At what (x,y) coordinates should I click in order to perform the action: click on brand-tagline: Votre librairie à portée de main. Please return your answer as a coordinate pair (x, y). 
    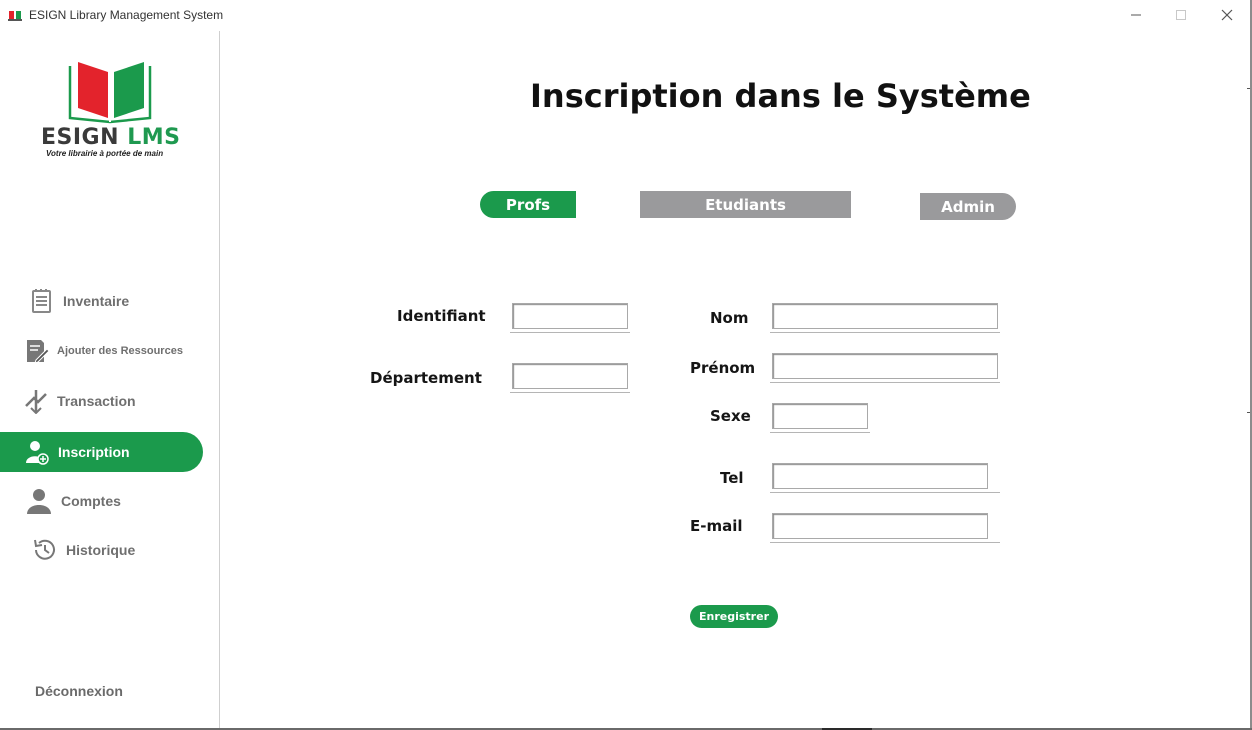
    Looking at the image, I should click on (105, 153).